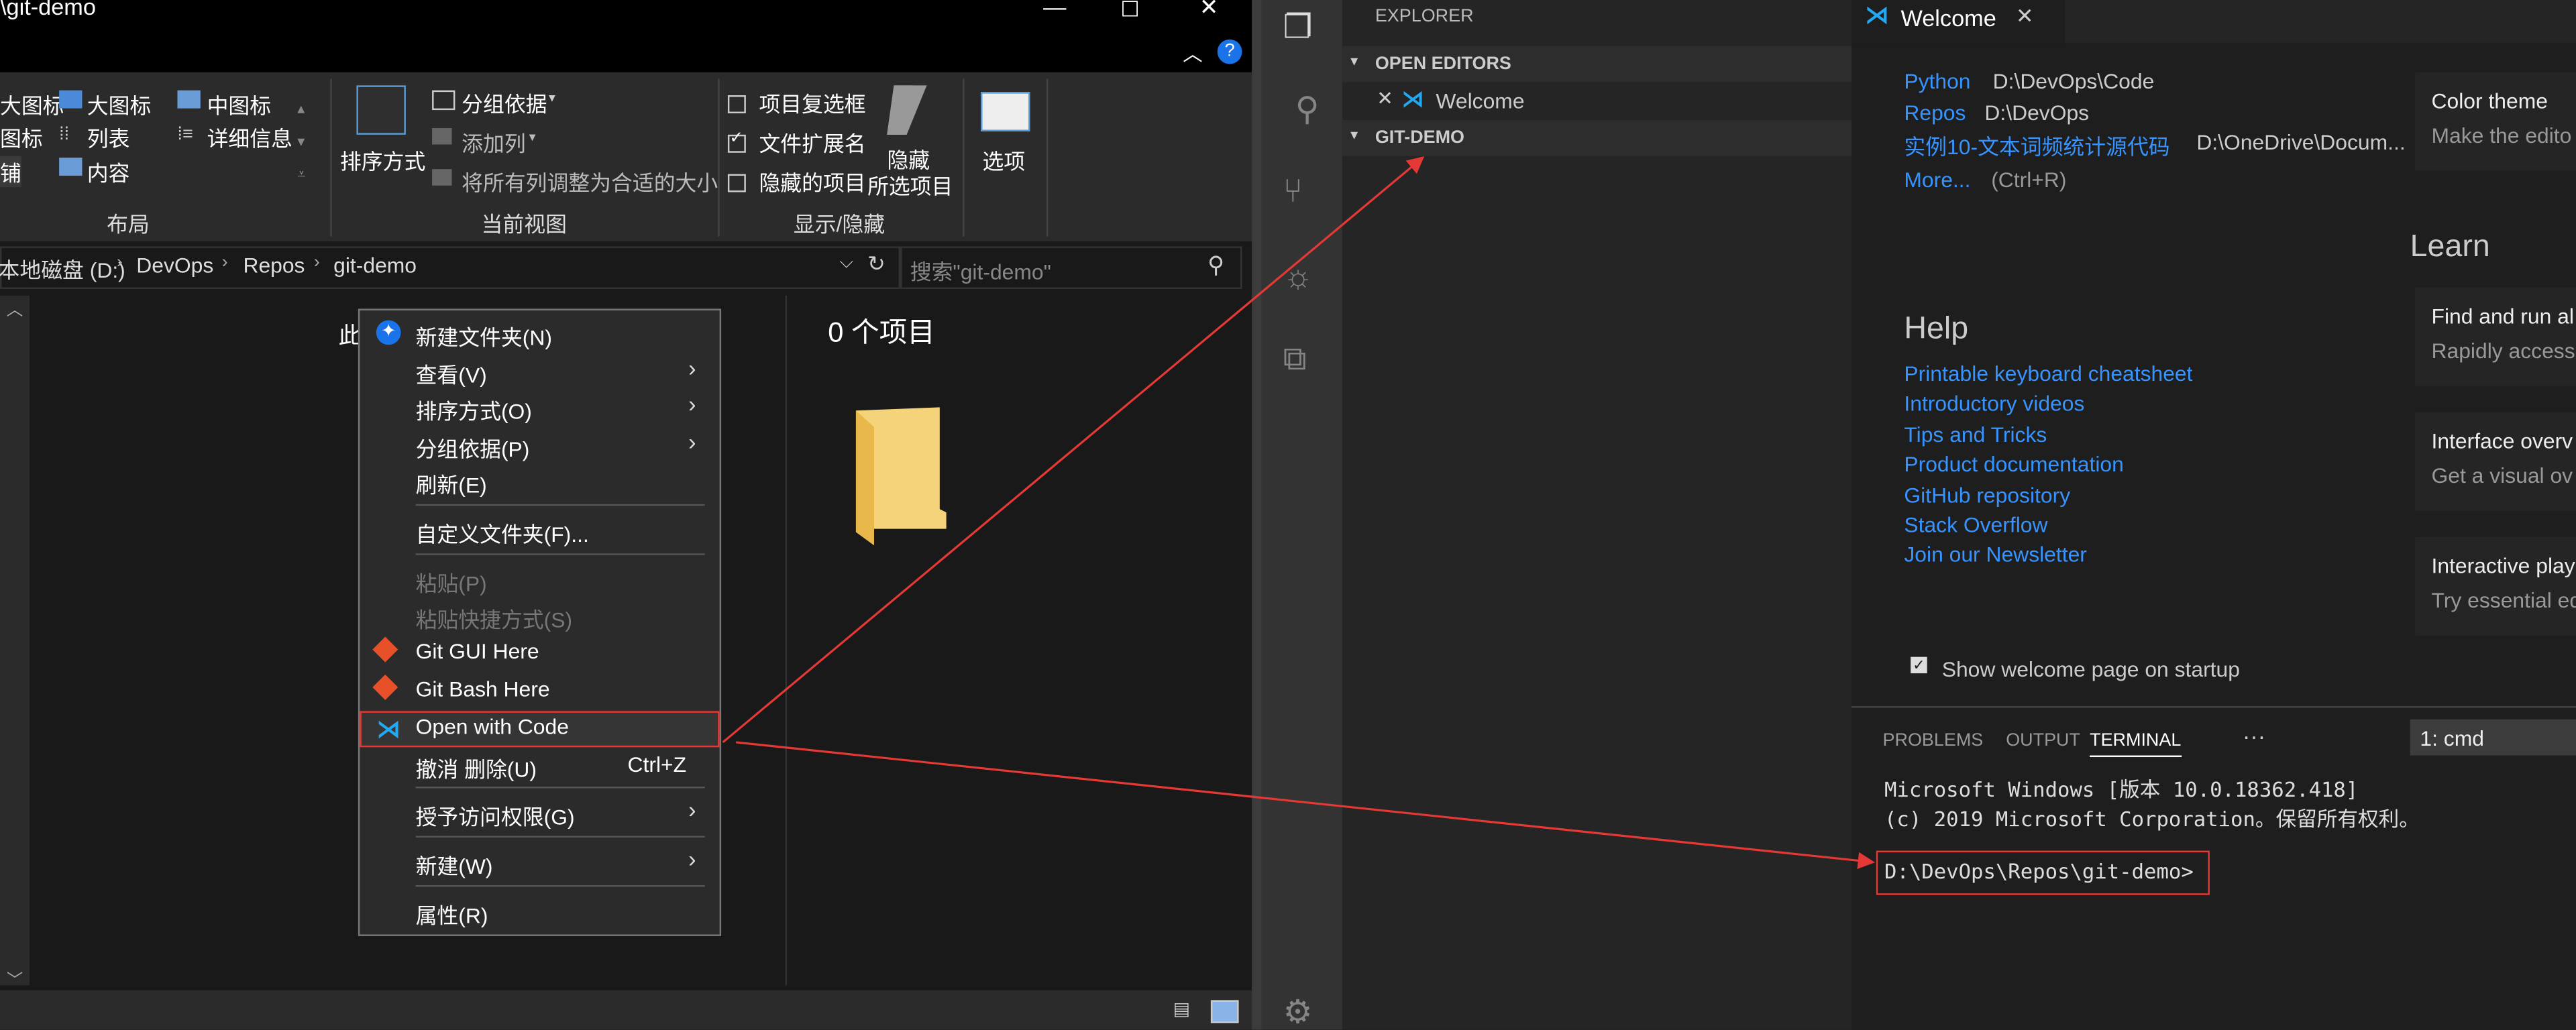 The image size is (2576, 1030). I want to click on show-welcome-checkbox: ✓, so click(1919, 665).